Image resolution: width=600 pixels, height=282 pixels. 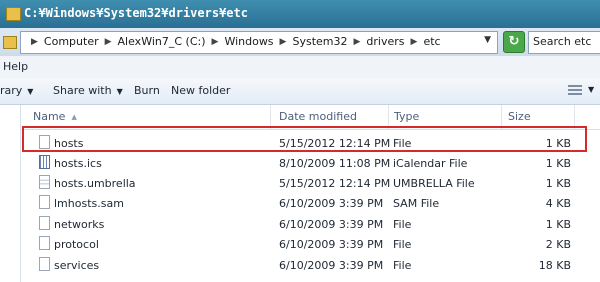 I want to click on refresh-button: ↻, so click(x=514, y=42).